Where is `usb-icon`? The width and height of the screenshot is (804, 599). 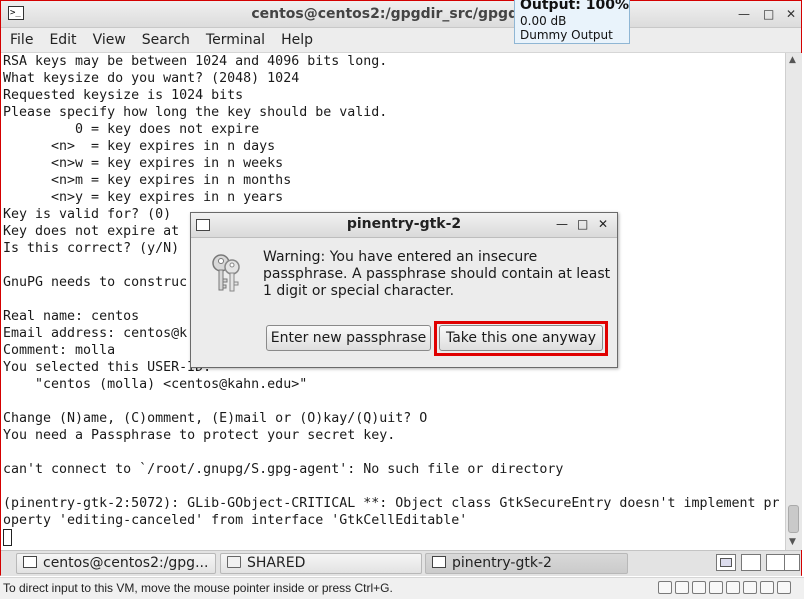 usb-icon is located at coordinates (699, 587).